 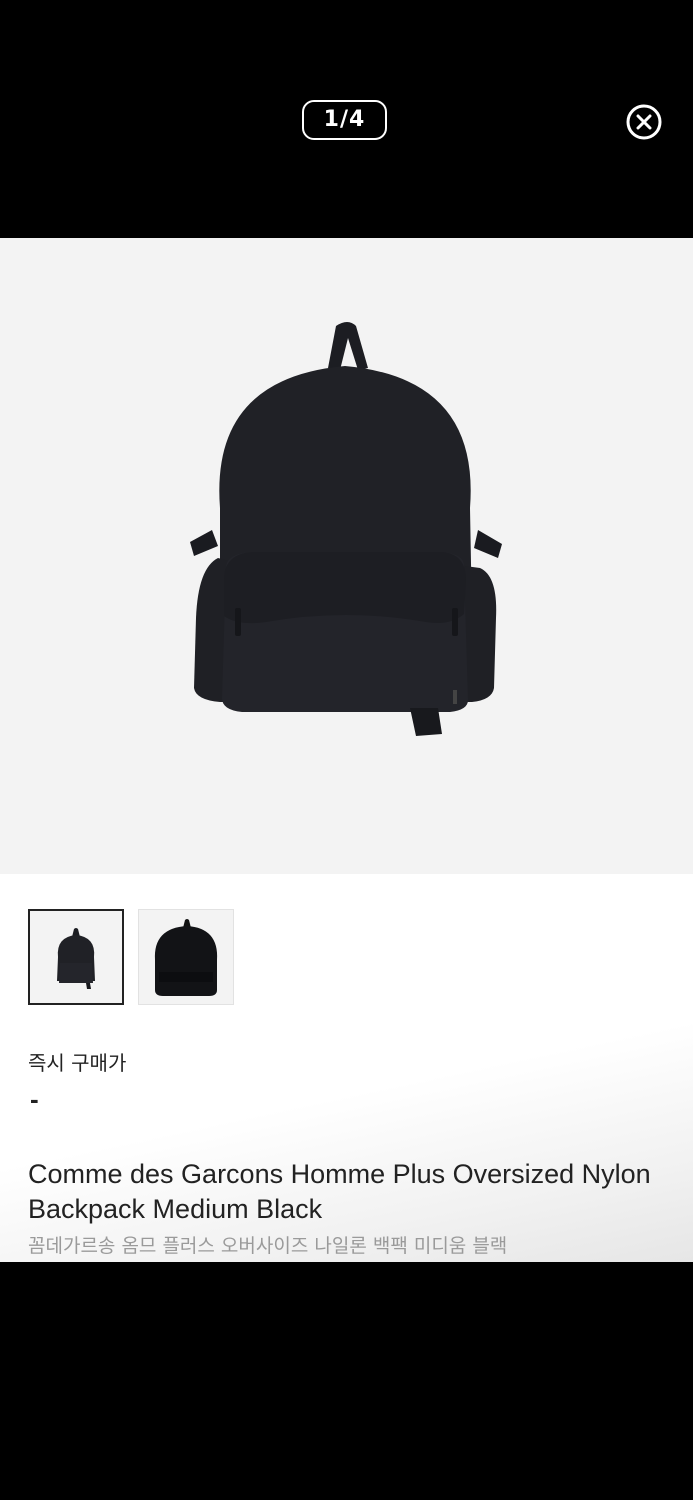 I want to click on thumbnail-backpack-back, so click(x=186, y=957).